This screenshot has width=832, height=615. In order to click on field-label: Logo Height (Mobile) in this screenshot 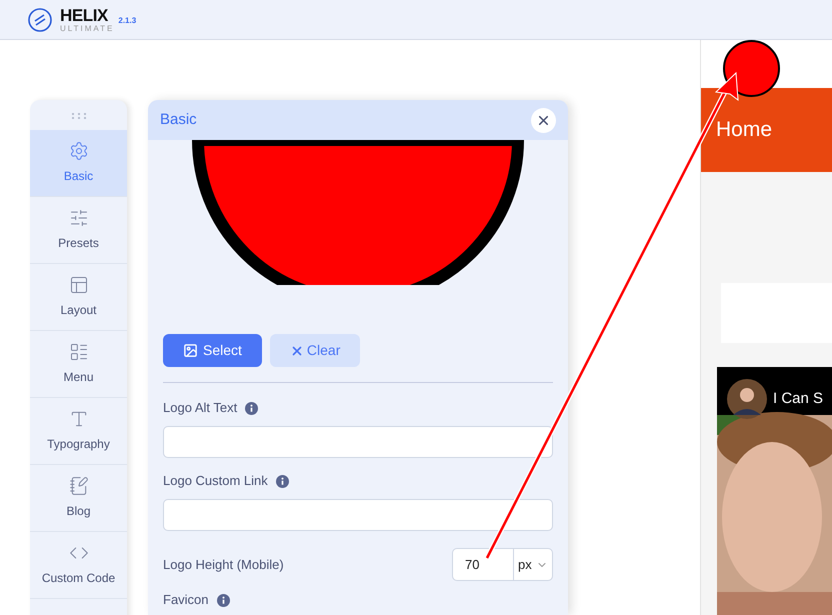, I will do `click(223, 565)`.